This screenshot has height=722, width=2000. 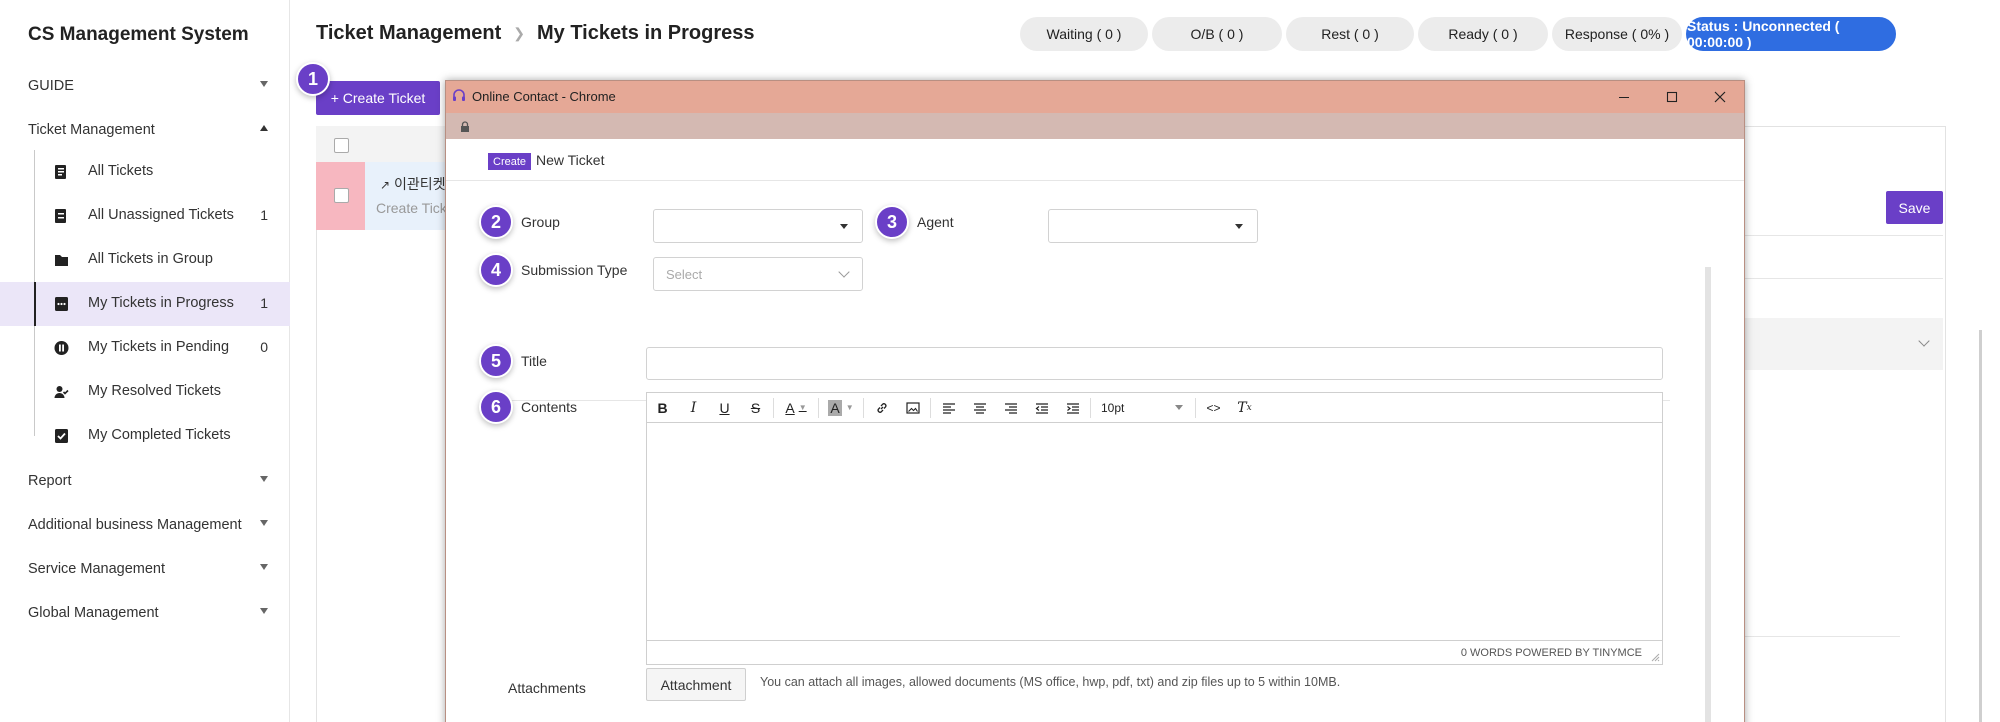 What do you see at coordinates (1153, 226) in the screenshot?
I see `agent-select` at bounding box center [1153, 226].